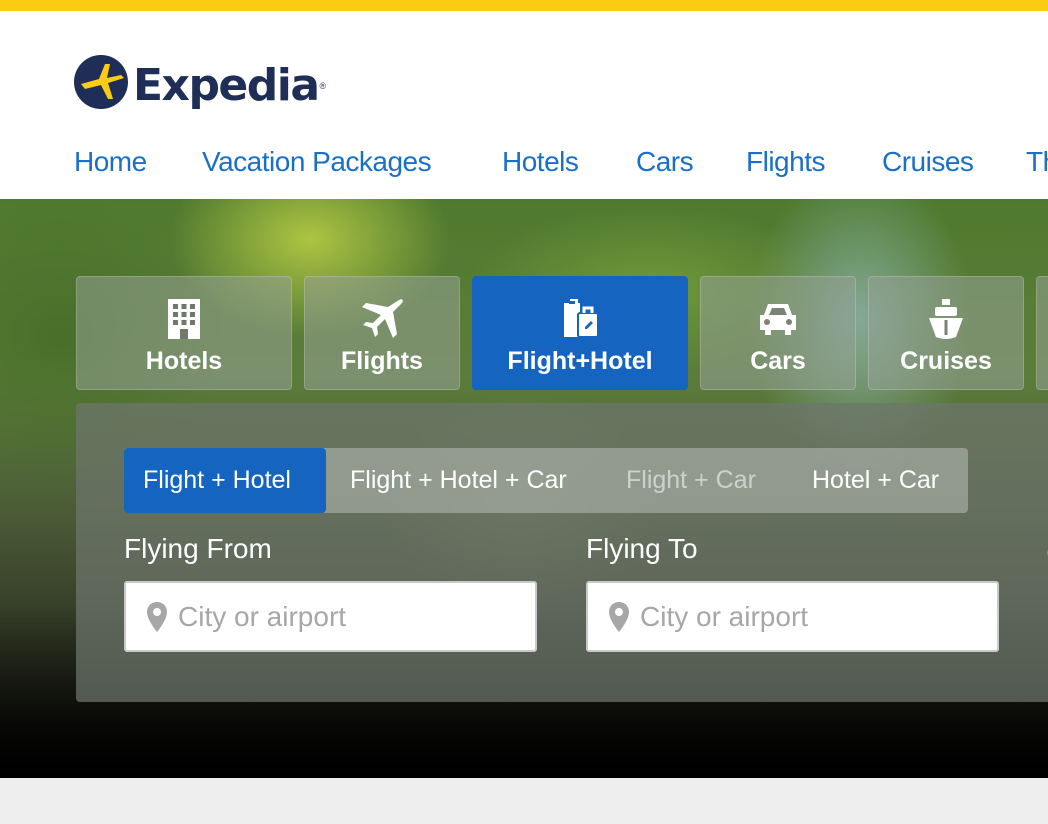 The width and height of the screenshot is (1048, 824). What do you see at coordinates (778, 361) in the screenshot?
I see `product-tab-label: Cars` at bounding box center [778, 361].